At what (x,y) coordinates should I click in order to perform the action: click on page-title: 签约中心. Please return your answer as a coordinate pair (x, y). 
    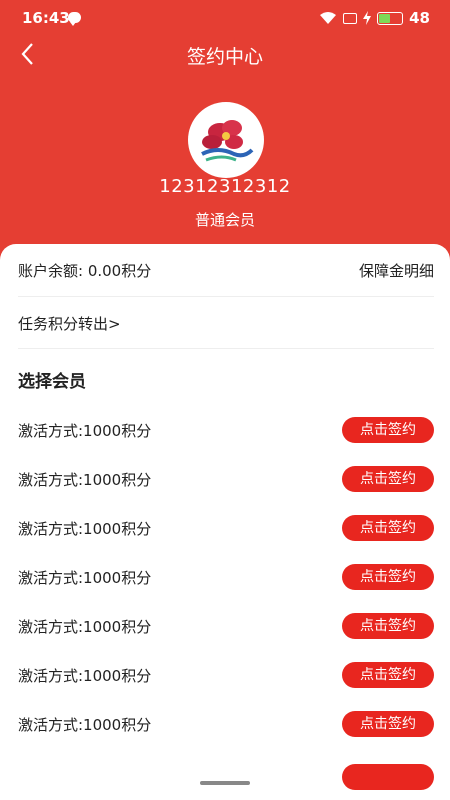
    Looking at the image, I should click on (224, 57).